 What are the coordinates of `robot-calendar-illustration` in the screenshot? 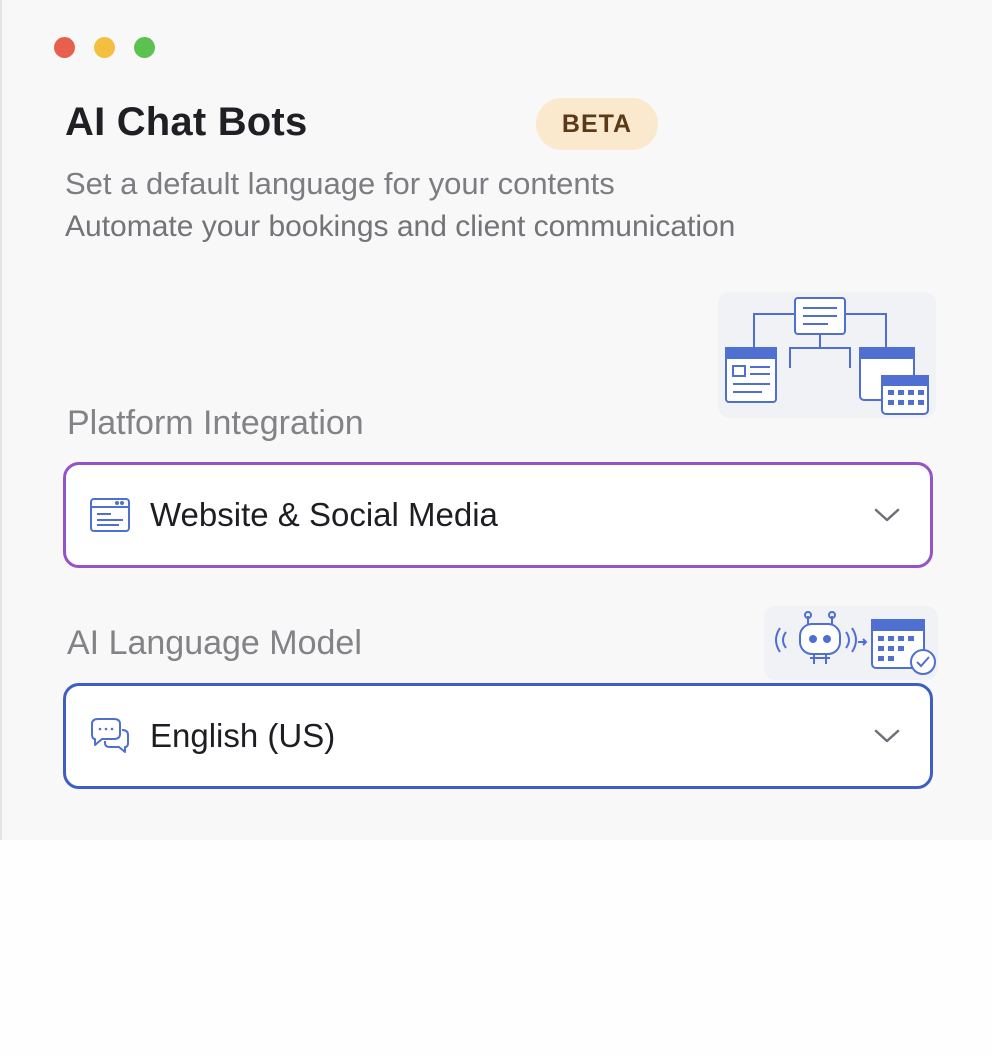 It's located at (851, 643).